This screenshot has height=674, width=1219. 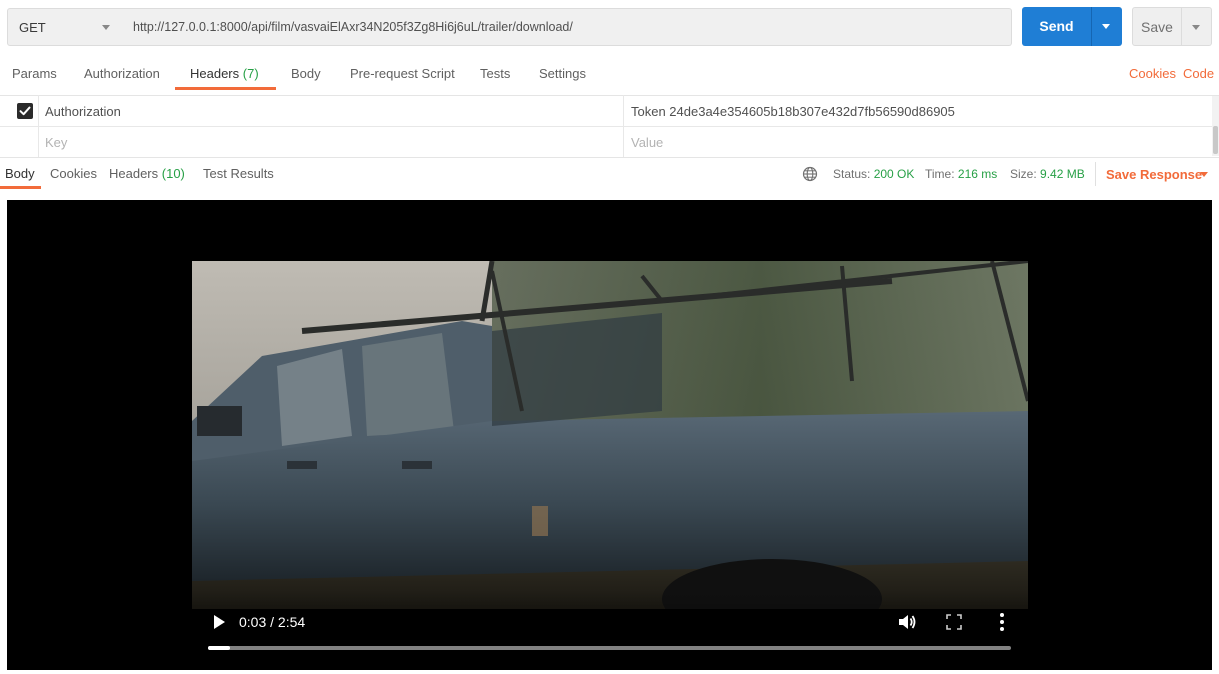 I want to click on time-value: 216 ms, so click(x=977, y=174).